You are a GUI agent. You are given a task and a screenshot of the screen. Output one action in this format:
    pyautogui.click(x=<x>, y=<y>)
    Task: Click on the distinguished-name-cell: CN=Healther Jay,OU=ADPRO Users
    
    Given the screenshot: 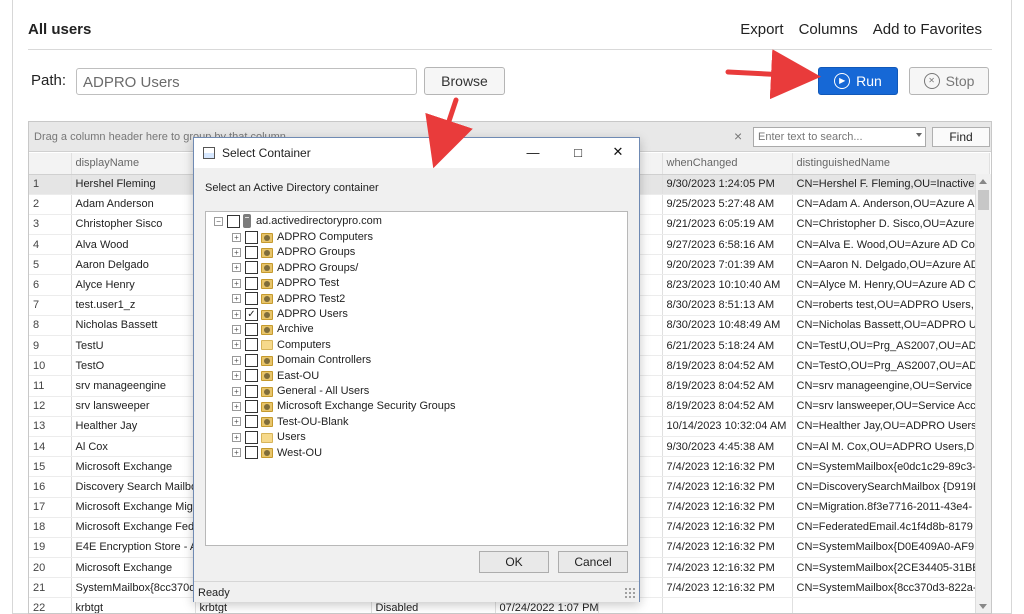 What is the action you would take?
    pyautogui.click(x=891, y=426)
    